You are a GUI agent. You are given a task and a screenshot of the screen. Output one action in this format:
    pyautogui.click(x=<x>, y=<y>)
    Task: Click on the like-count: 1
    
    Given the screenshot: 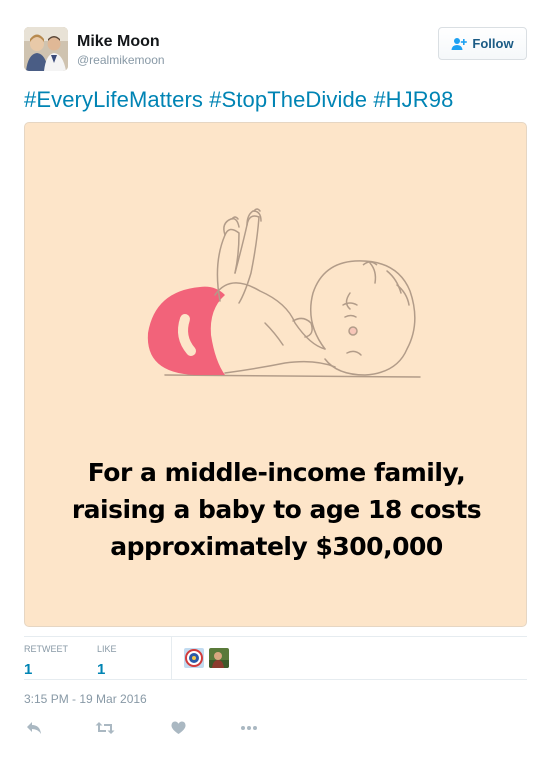 What is the action you would take?
    pyautogui.click(x=101, y=669)
    